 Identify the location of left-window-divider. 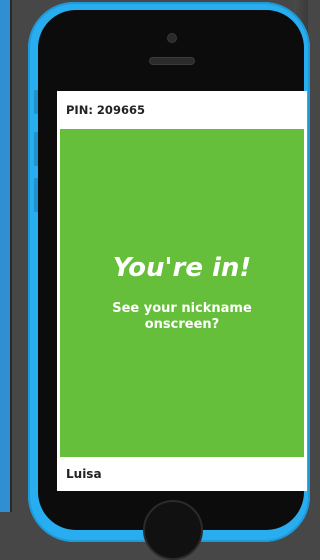
(11, 256).